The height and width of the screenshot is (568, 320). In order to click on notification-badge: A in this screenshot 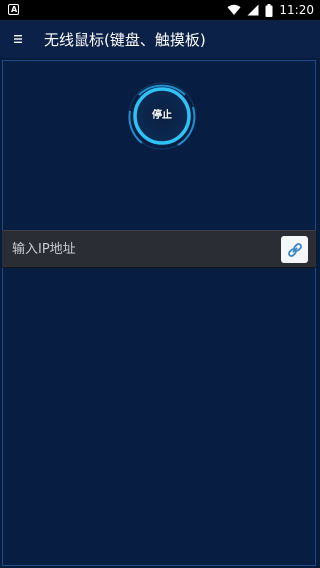, I will do `click(14, 9)`.